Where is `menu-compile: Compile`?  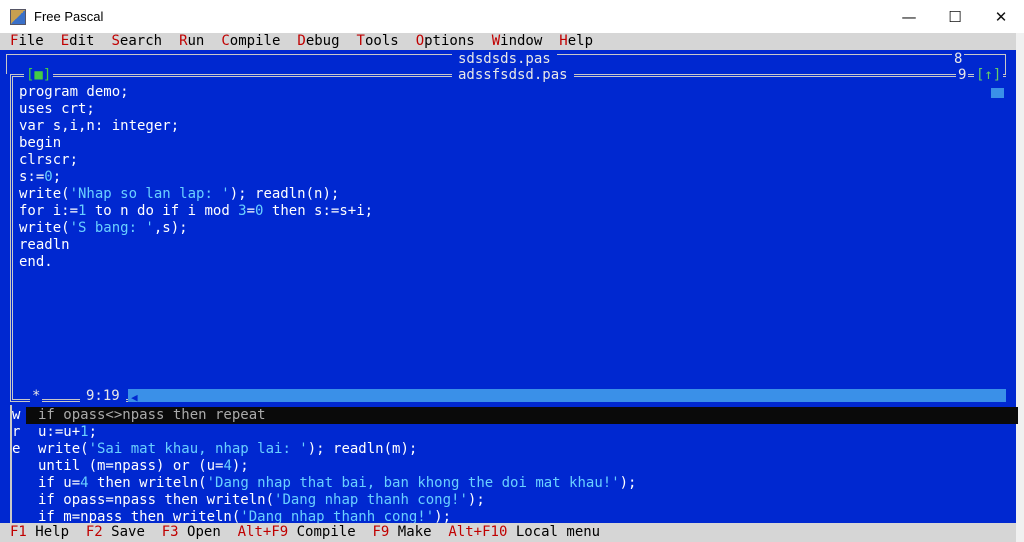
menu-compile: Compile is located at coordinates (250, 41).